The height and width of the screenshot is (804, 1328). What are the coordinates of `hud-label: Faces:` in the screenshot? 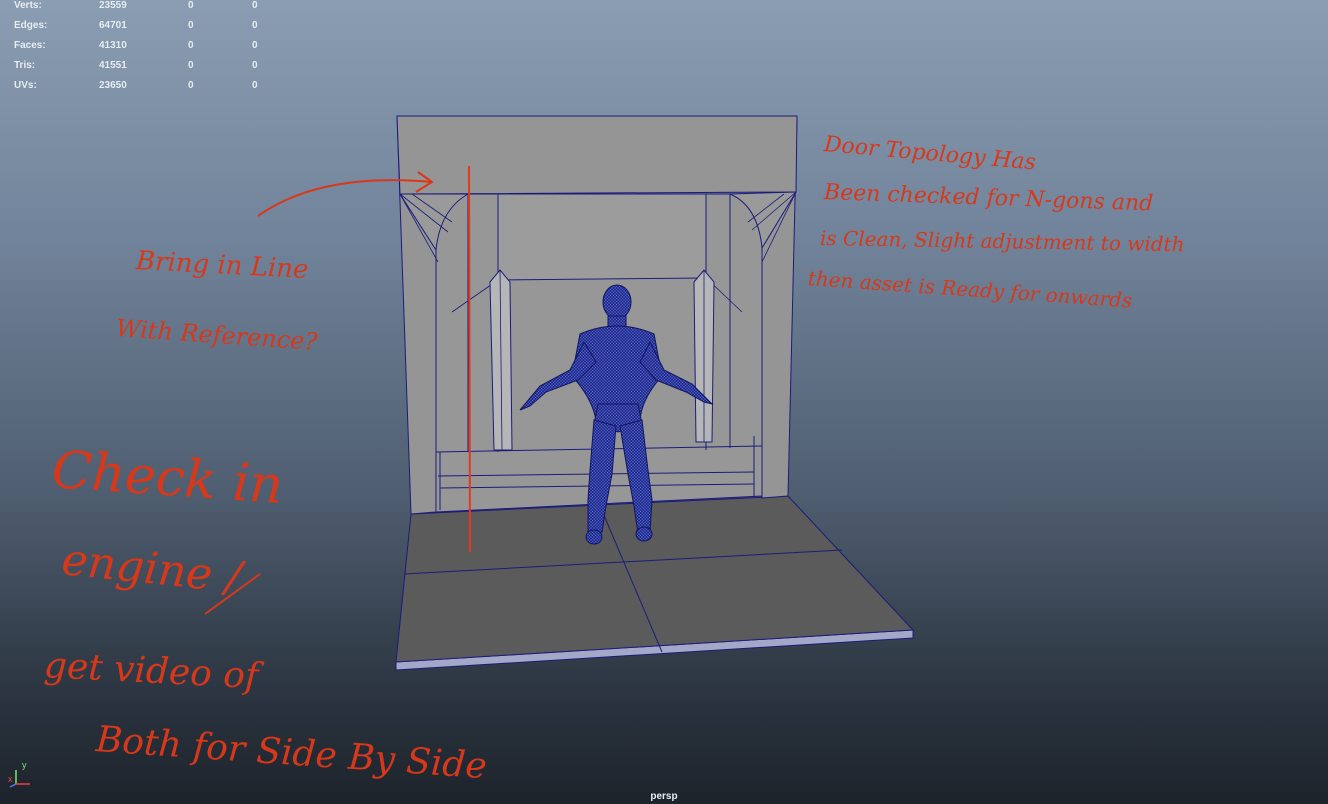 It's located at (30, 45).